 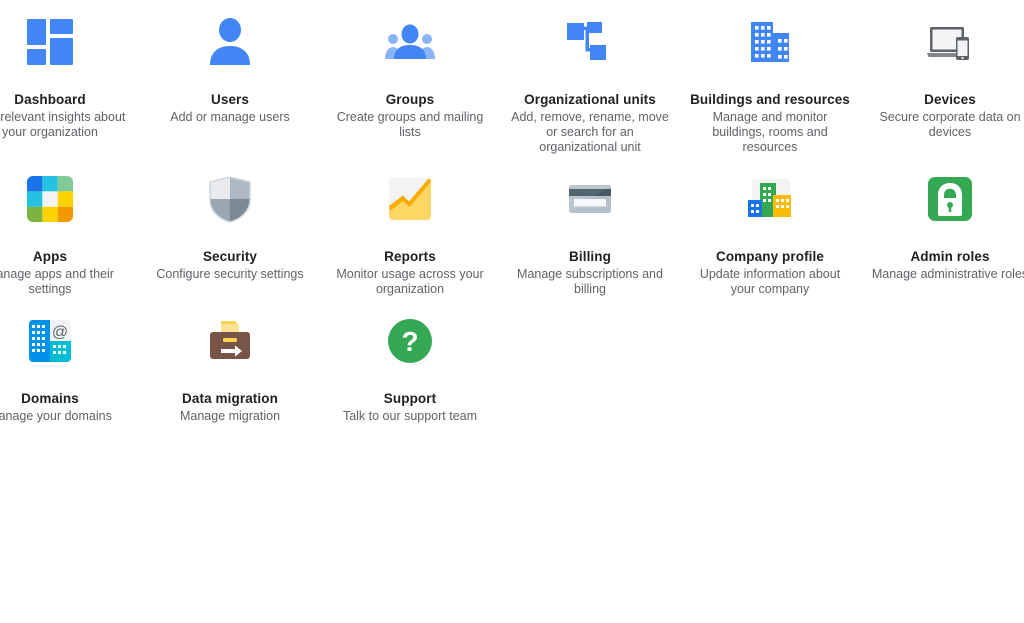 What do you see at coordinates (590, 234) in the screenshot?
I see `tile-billing: Billing Manage subscriptions and billing` at bounding box center [590, 234].